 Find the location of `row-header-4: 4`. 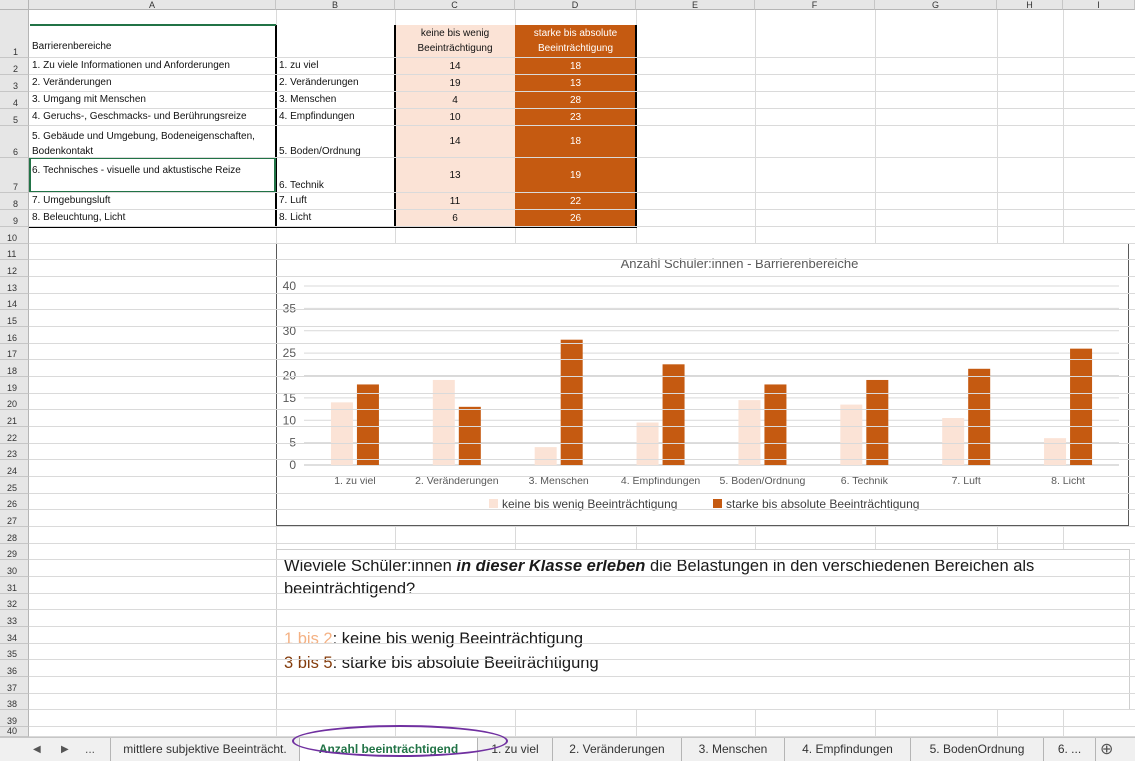

row-header-4: 4 is located at coordinates (14, 100).